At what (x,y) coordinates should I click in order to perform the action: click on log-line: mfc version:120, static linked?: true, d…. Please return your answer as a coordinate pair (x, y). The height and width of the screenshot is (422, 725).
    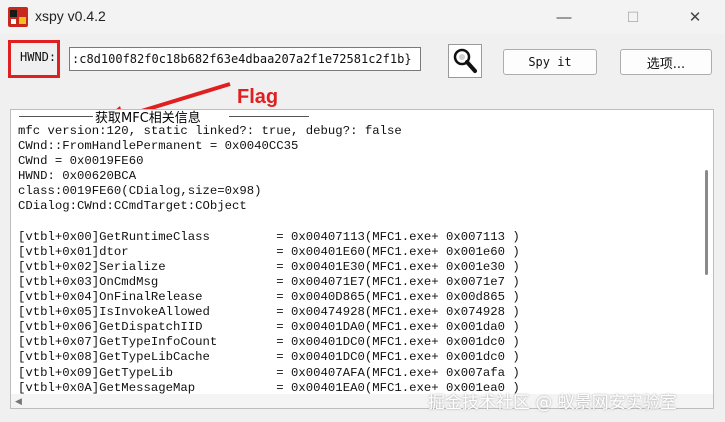
    Looking at the image, I should click on (210, 131).